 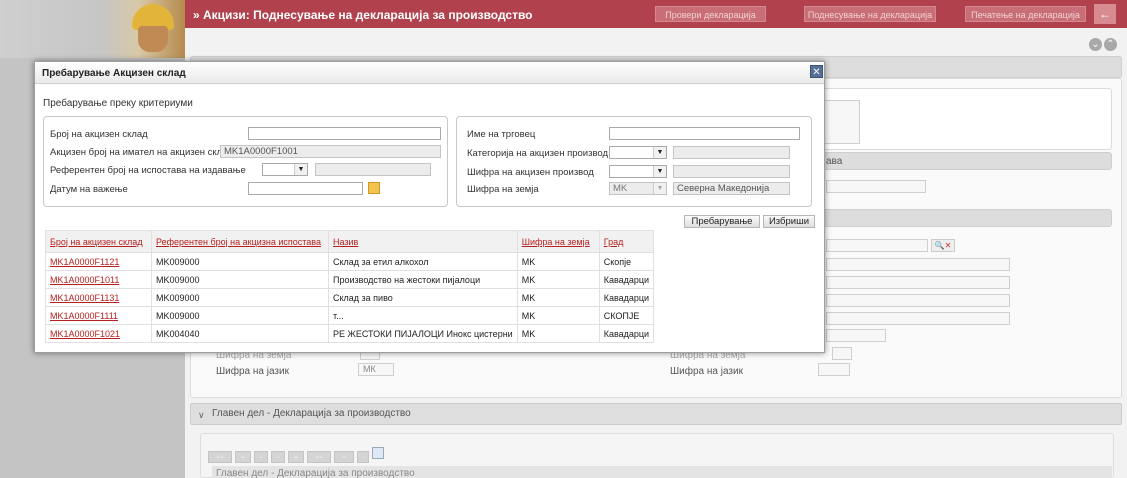 I want to click on grid-toolbar: «« «‹ ›»»» + -, so click(x=297, y=455).